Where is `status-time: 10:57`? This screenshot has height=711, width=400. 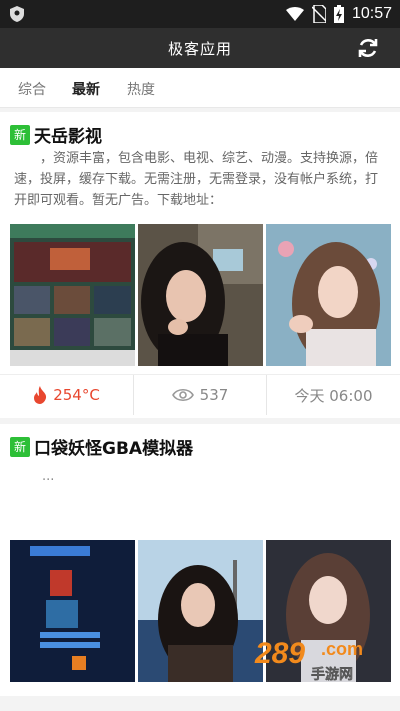
status-time: 10:57 is located at coordinates (371, 13).